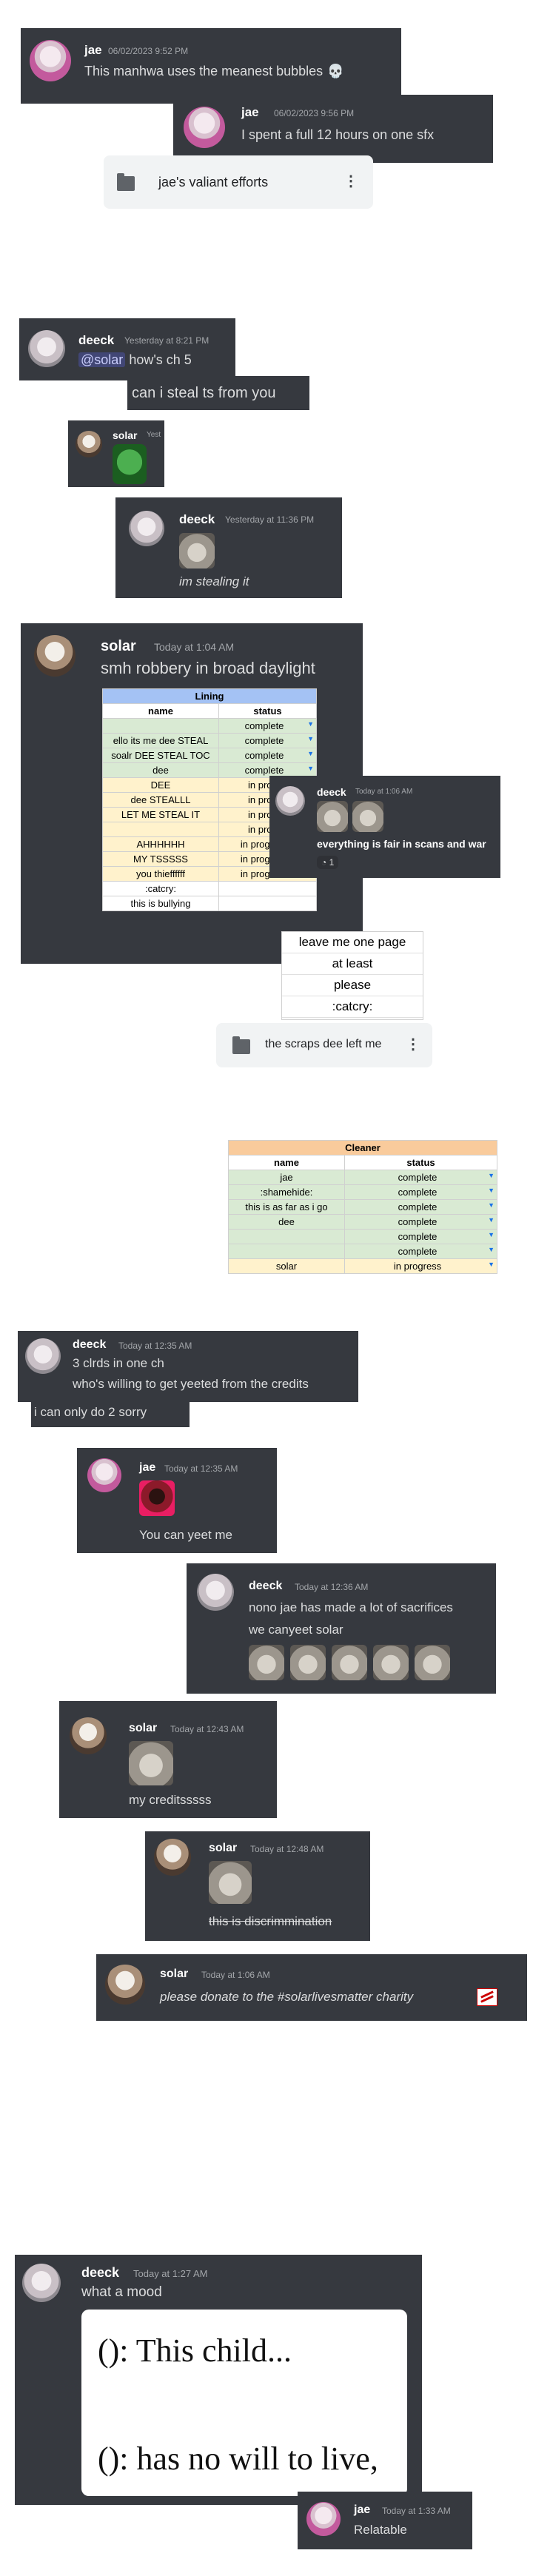 This screenshot has height=2576, width=533. Describe the element at coordinates (286, 1266) in the screenshot. I see `name-cell: solar` at that location.